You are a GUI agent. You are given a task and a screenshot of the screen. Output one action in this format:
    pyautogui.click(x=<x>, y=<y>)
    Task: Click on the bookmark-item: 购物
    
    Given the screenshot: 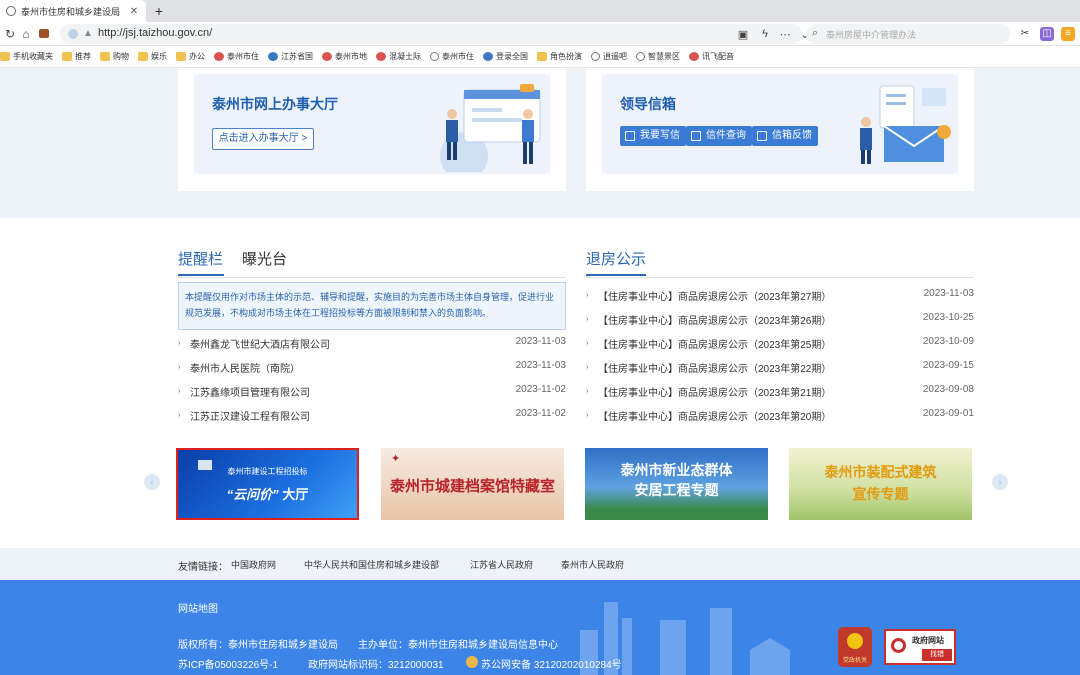 What is the action you would take?
    pyautogui.click(x=114, y=56)
    